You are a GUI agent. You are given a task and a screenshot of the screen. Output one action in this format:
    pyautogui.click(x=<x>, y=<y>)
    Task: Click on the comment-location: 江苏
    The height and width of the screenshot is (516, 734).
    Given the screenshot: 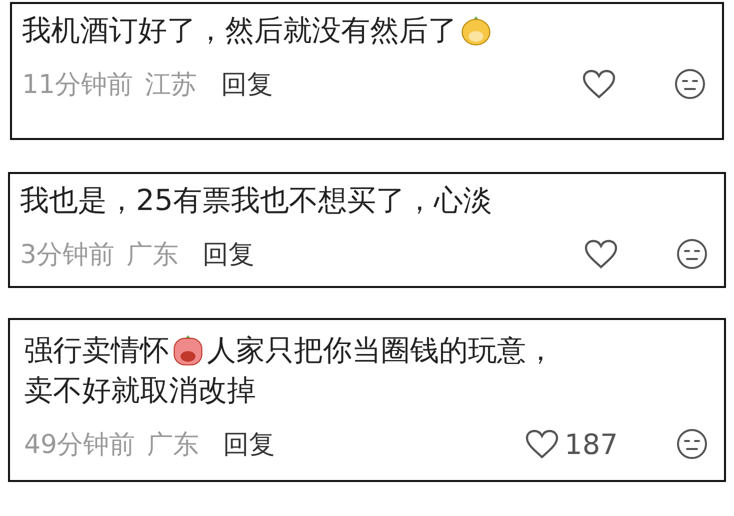 What is the action you would take?
    pyautogui.click(x=171, y=85)
    